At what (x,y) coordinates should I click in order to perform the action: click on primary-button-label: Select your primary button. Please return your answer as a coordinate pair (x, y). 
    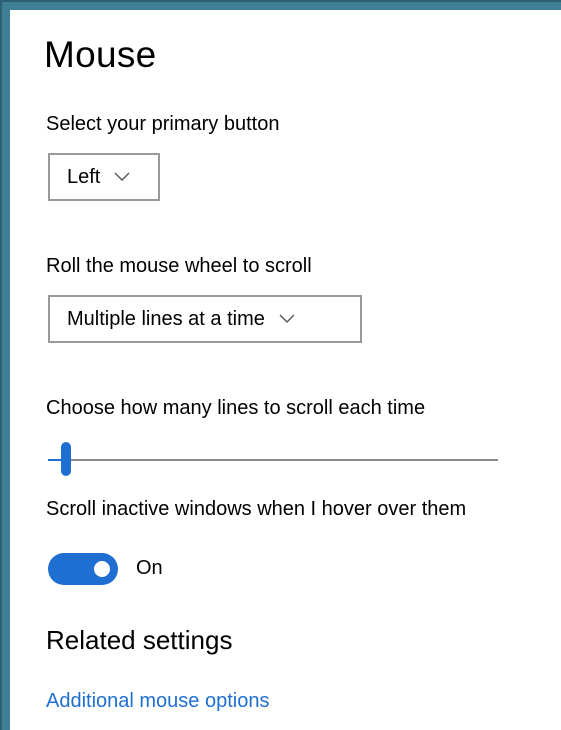
    Looking at the image, I should click on (163, 124).